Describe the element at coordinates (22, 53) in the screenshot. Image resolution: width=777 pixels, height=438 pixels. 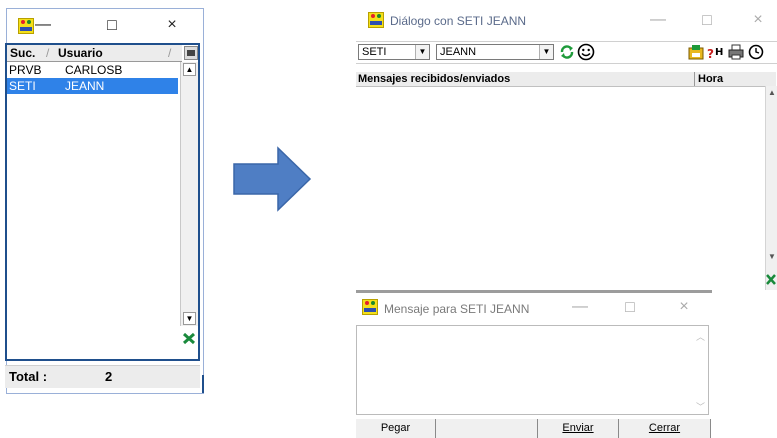
I see `column-suc: Suc.` at that location.